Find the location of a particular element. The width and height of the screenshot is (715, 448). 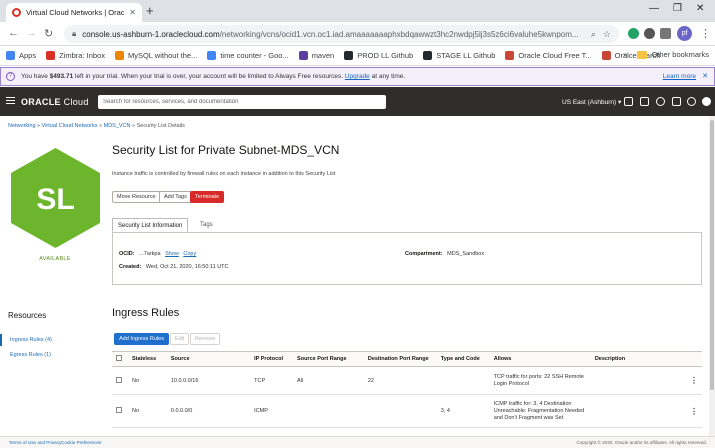

tab-tags: Tags is located at coordinates (206, 225).